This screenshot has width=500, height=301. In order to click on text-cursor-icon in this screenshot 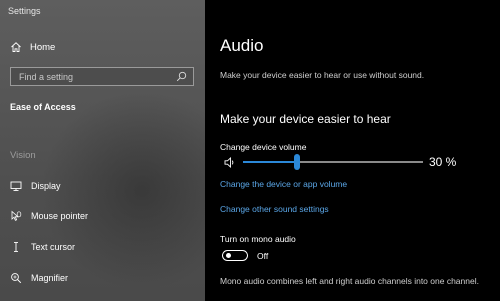, I will do `click(16, 247)`.